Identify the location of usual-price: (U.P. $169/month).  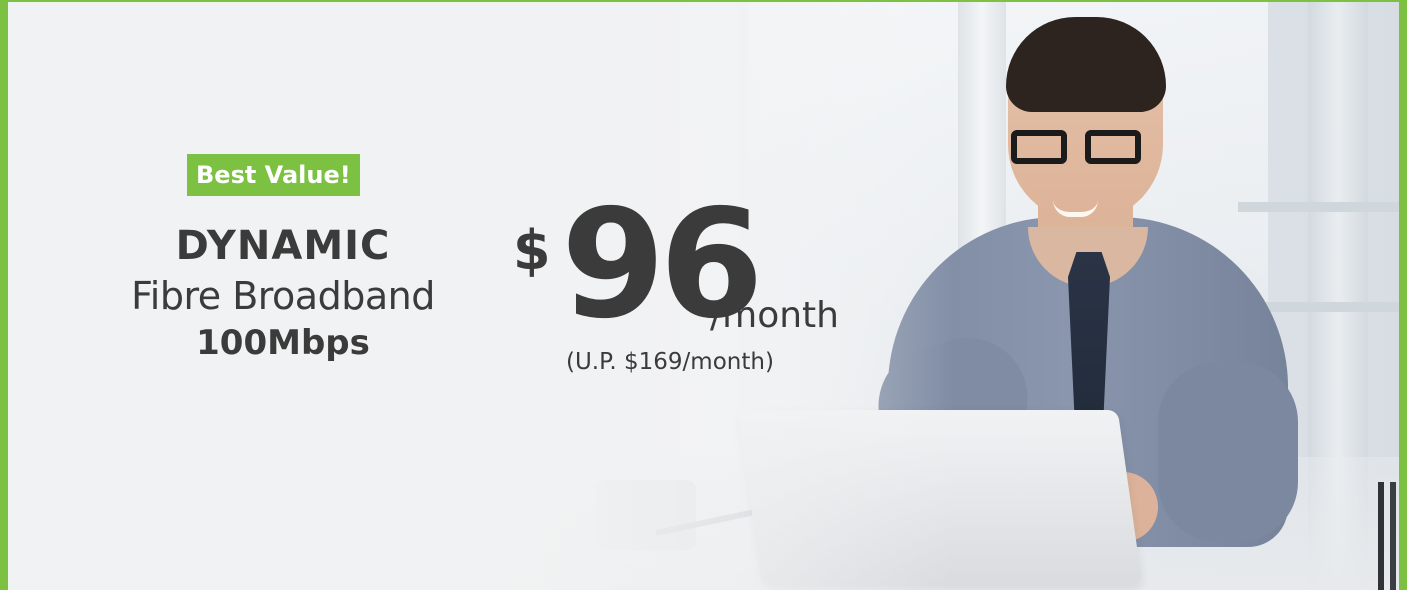
(670, 362).